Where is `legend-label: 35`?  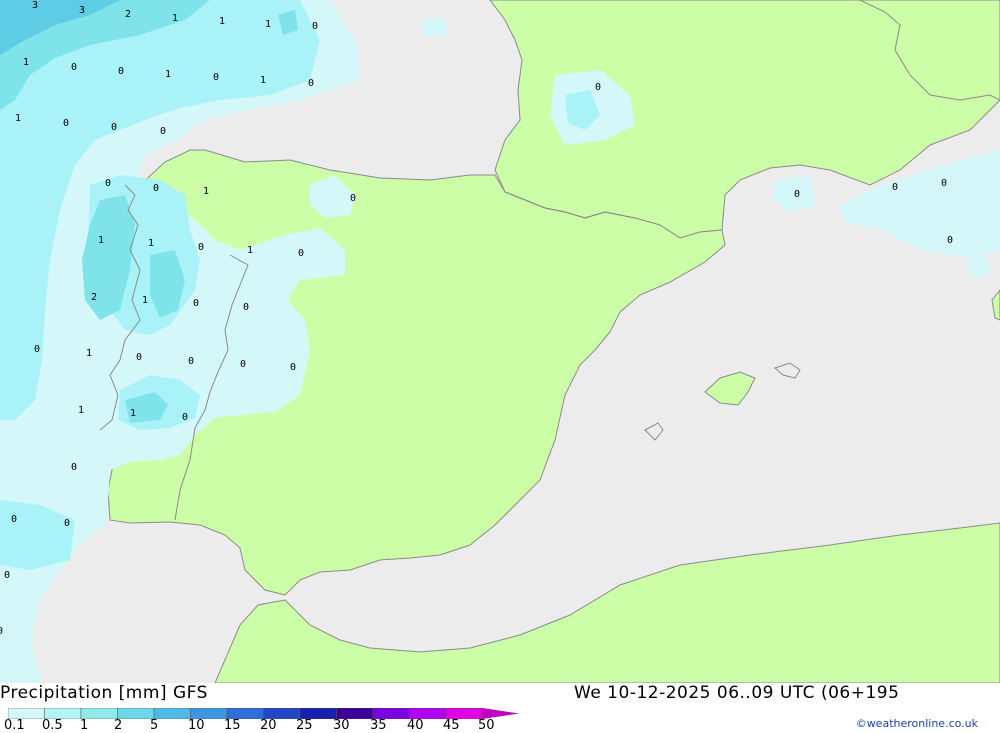
legend-label: 35 is located at coordinates (378, 725).